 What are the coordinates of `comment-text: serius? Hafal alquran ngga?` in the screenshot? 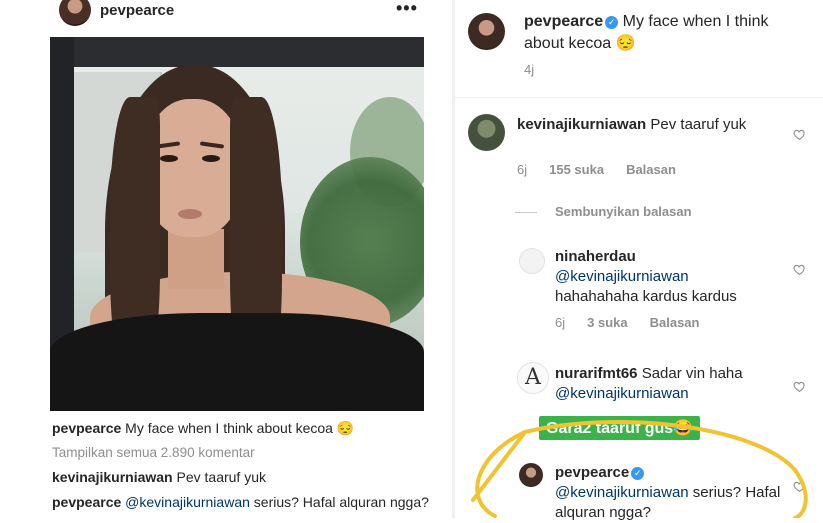 It's located at (341, 502).